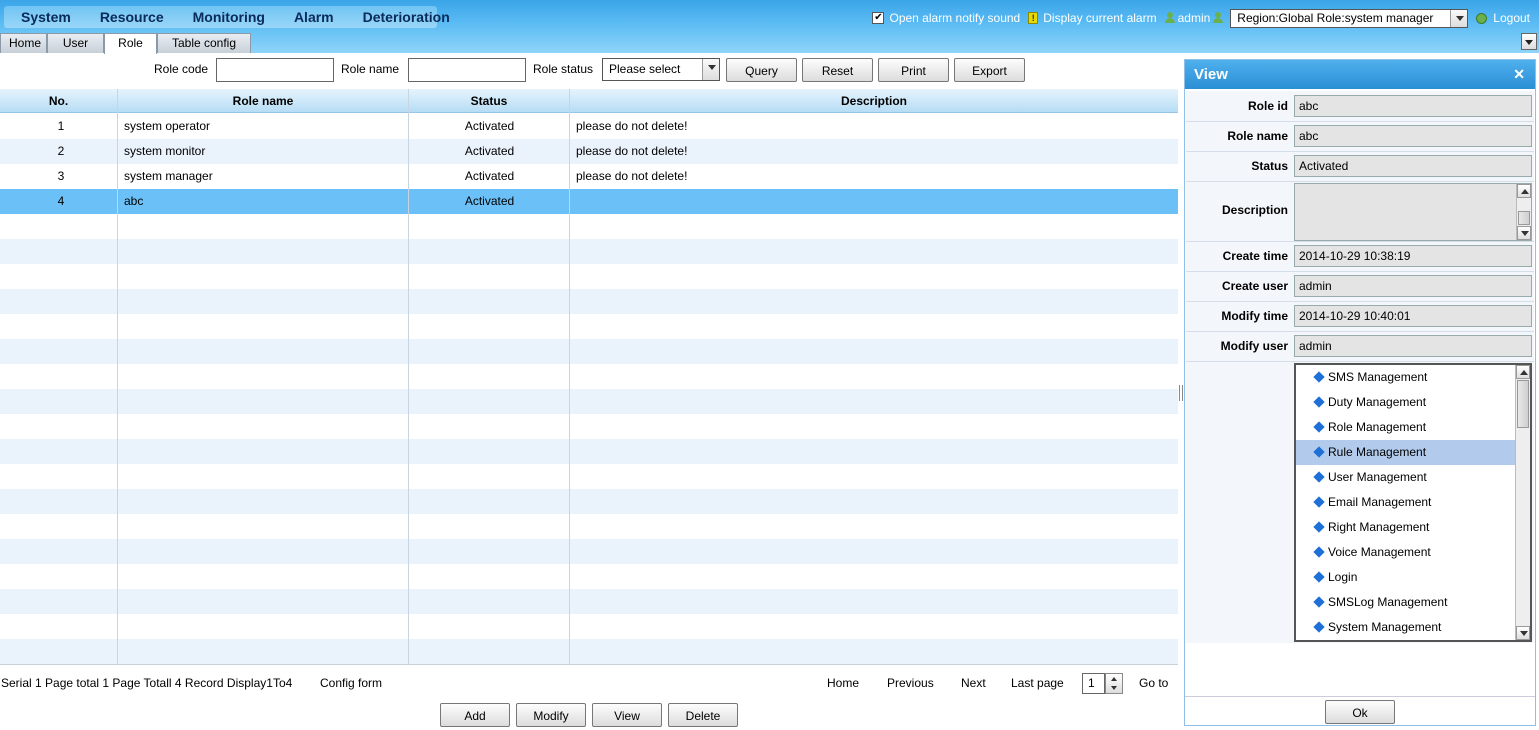  I want to click on permission-item: System Management, so click(1406, 627).